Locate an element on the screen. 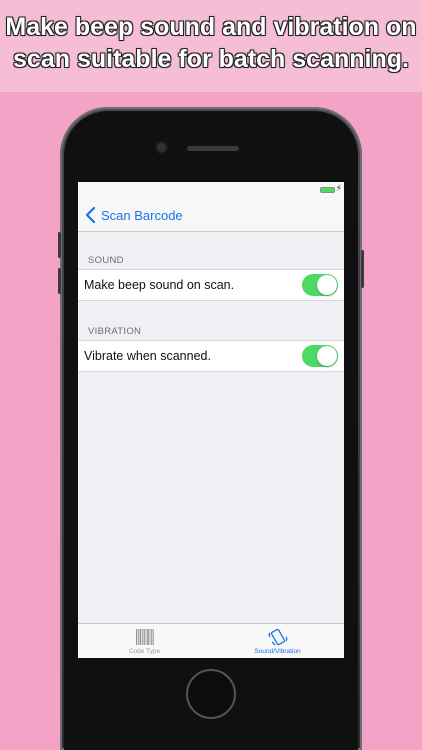  section-header-vibration: VIBRATION is located at coordinates (115, 331).